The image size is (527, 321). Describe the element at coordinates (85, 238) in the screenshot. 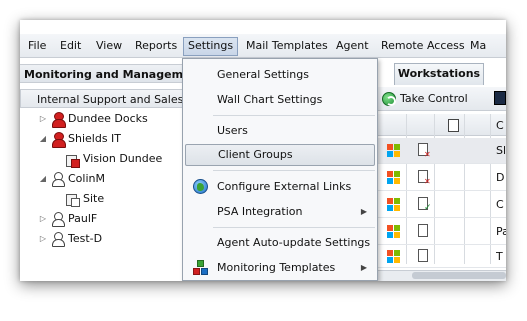

I see `tree-item-label: Test-D` at that location.